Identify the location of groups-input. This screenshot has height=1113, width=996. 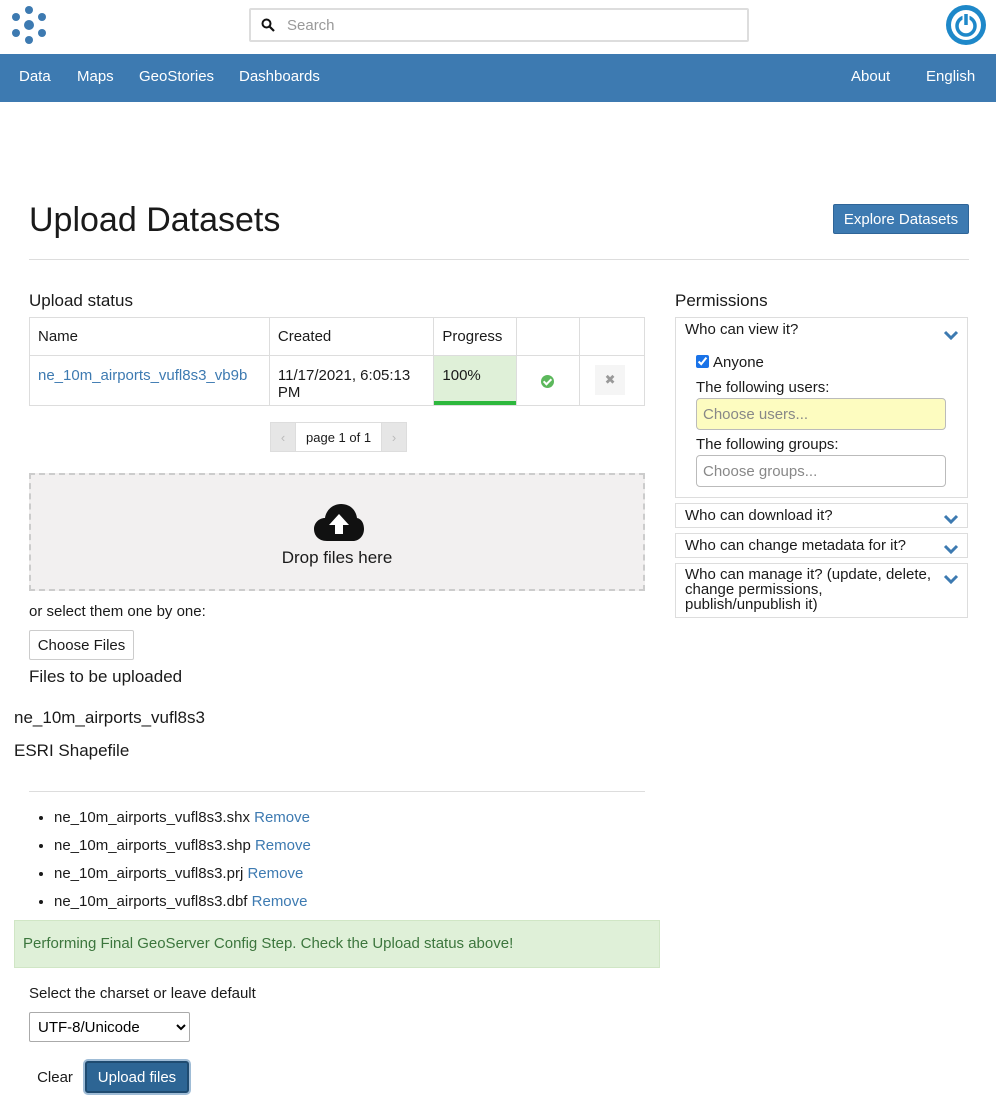
(821, 471).